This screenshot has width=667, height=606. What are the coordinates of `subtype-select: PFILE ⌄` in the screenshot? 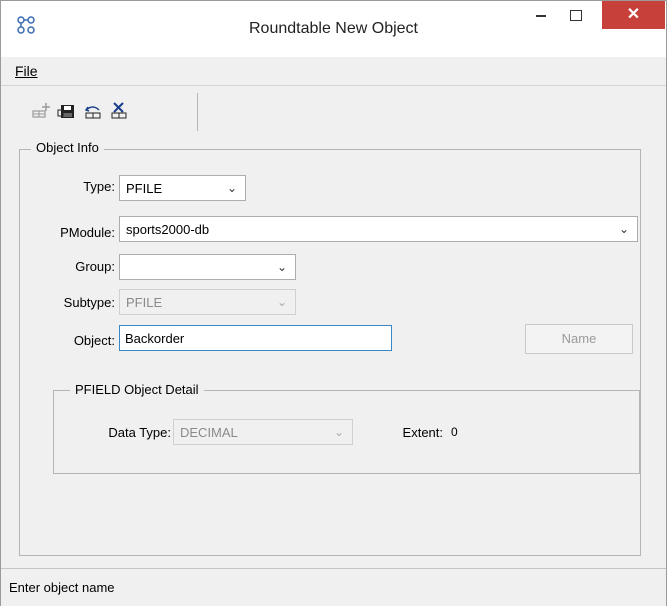 It's located at (207, 302).